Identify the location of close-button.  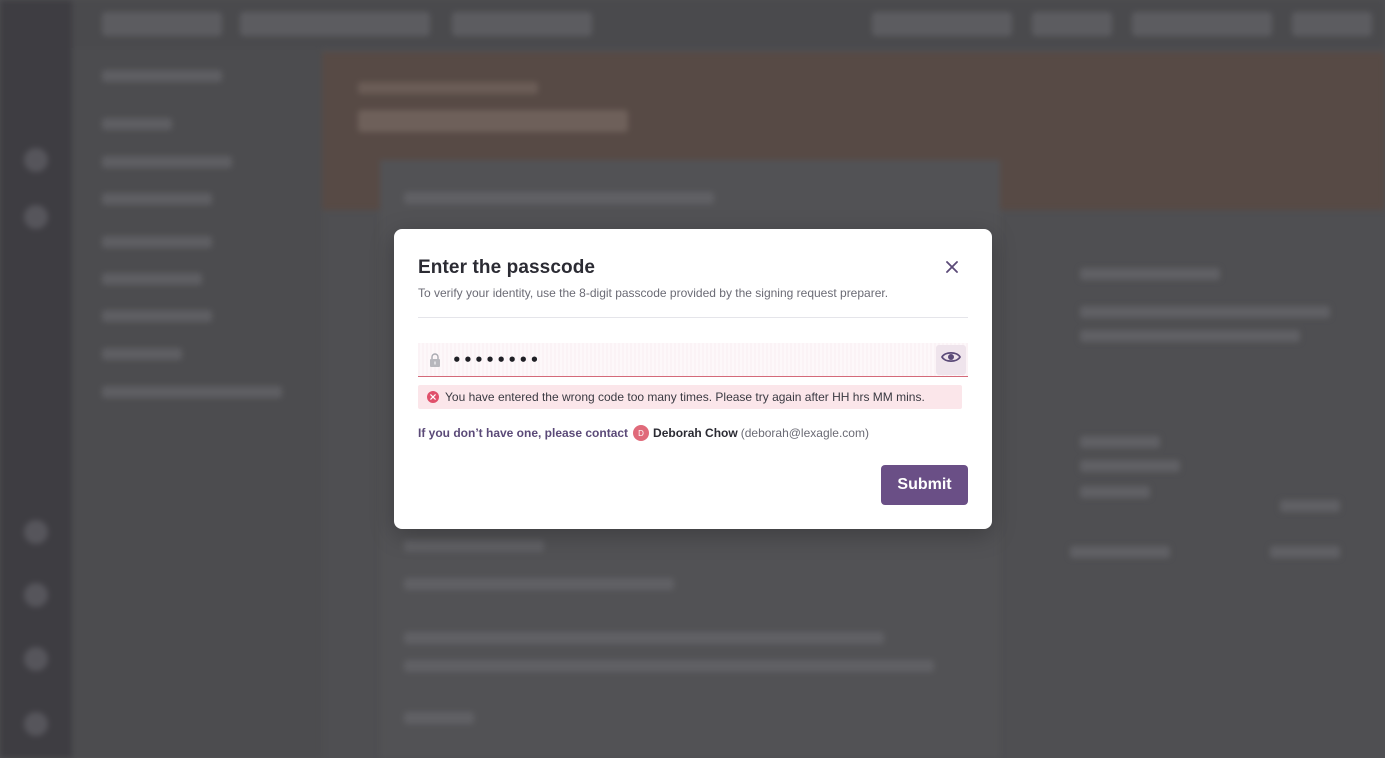
(952, 269).